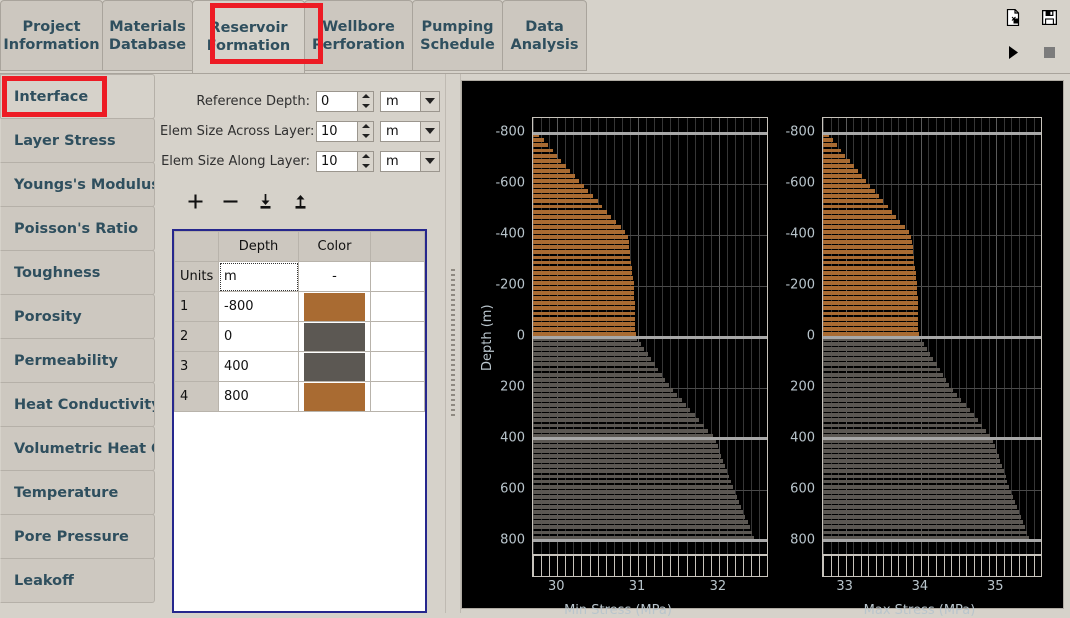 Image resolution: width=1070 pixels, height=618 pixels. Describe the element at coordinates (410, 161) in the screenshot. I see `elem-size-along-unit-select: m` at that location.